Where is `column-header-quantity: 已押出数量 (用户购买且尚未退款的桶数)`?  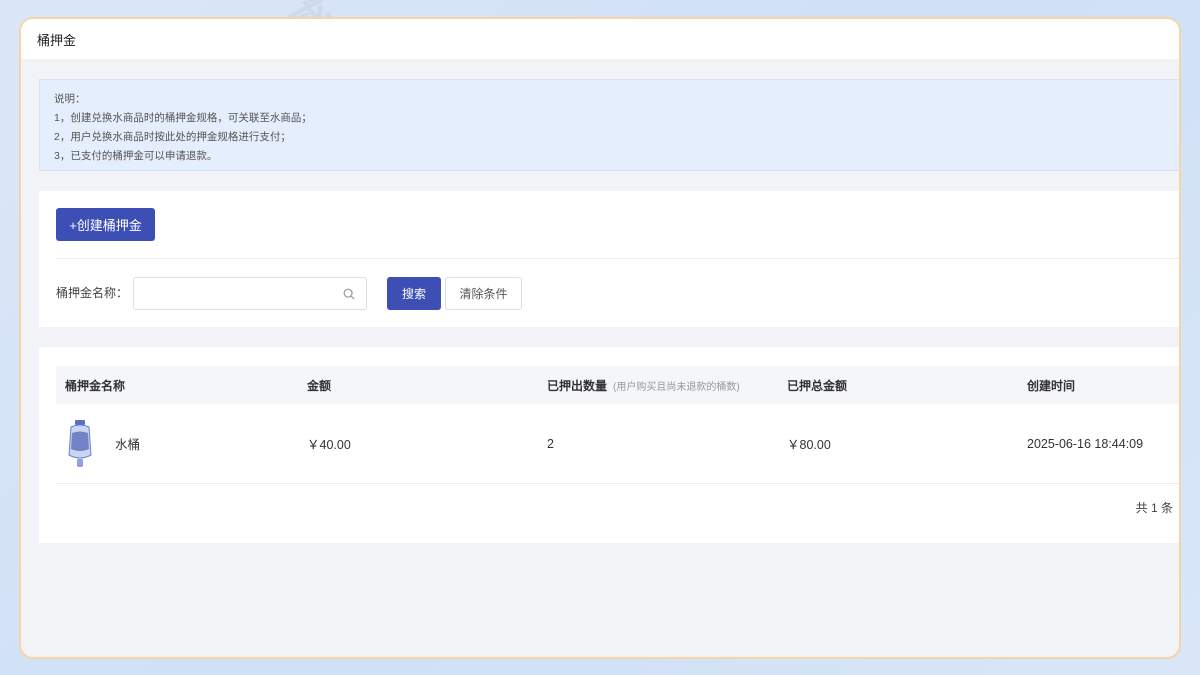
column-header-quantity: 已押出数量 (用户购买且尚未退款的桶数) is located at coordinates (658, 385).